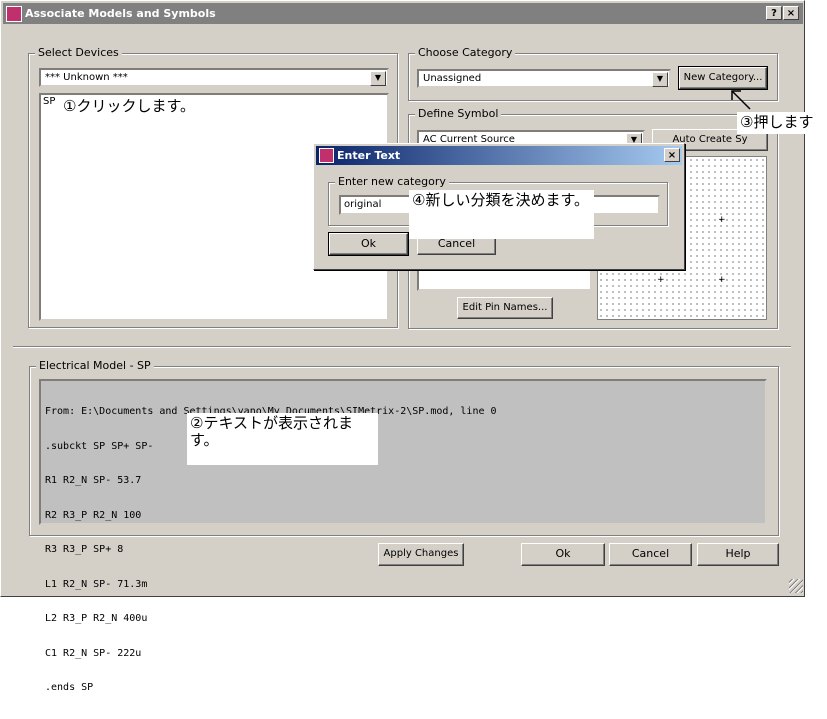 The height and width of the screenshot is (719, 827). What do you see at coordinates (96, 618) in the screenshot?
I see `model-line: L2 R3_P R2_N 400u` at bounding box center [96, 618].